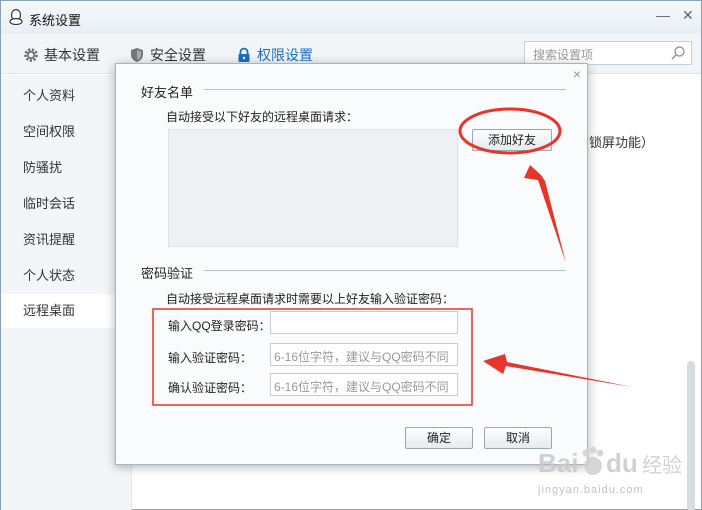  What do you see at coordinates (137, 55) in the screenshot?
I see `shield-icon` at bounding box center [137, 55].